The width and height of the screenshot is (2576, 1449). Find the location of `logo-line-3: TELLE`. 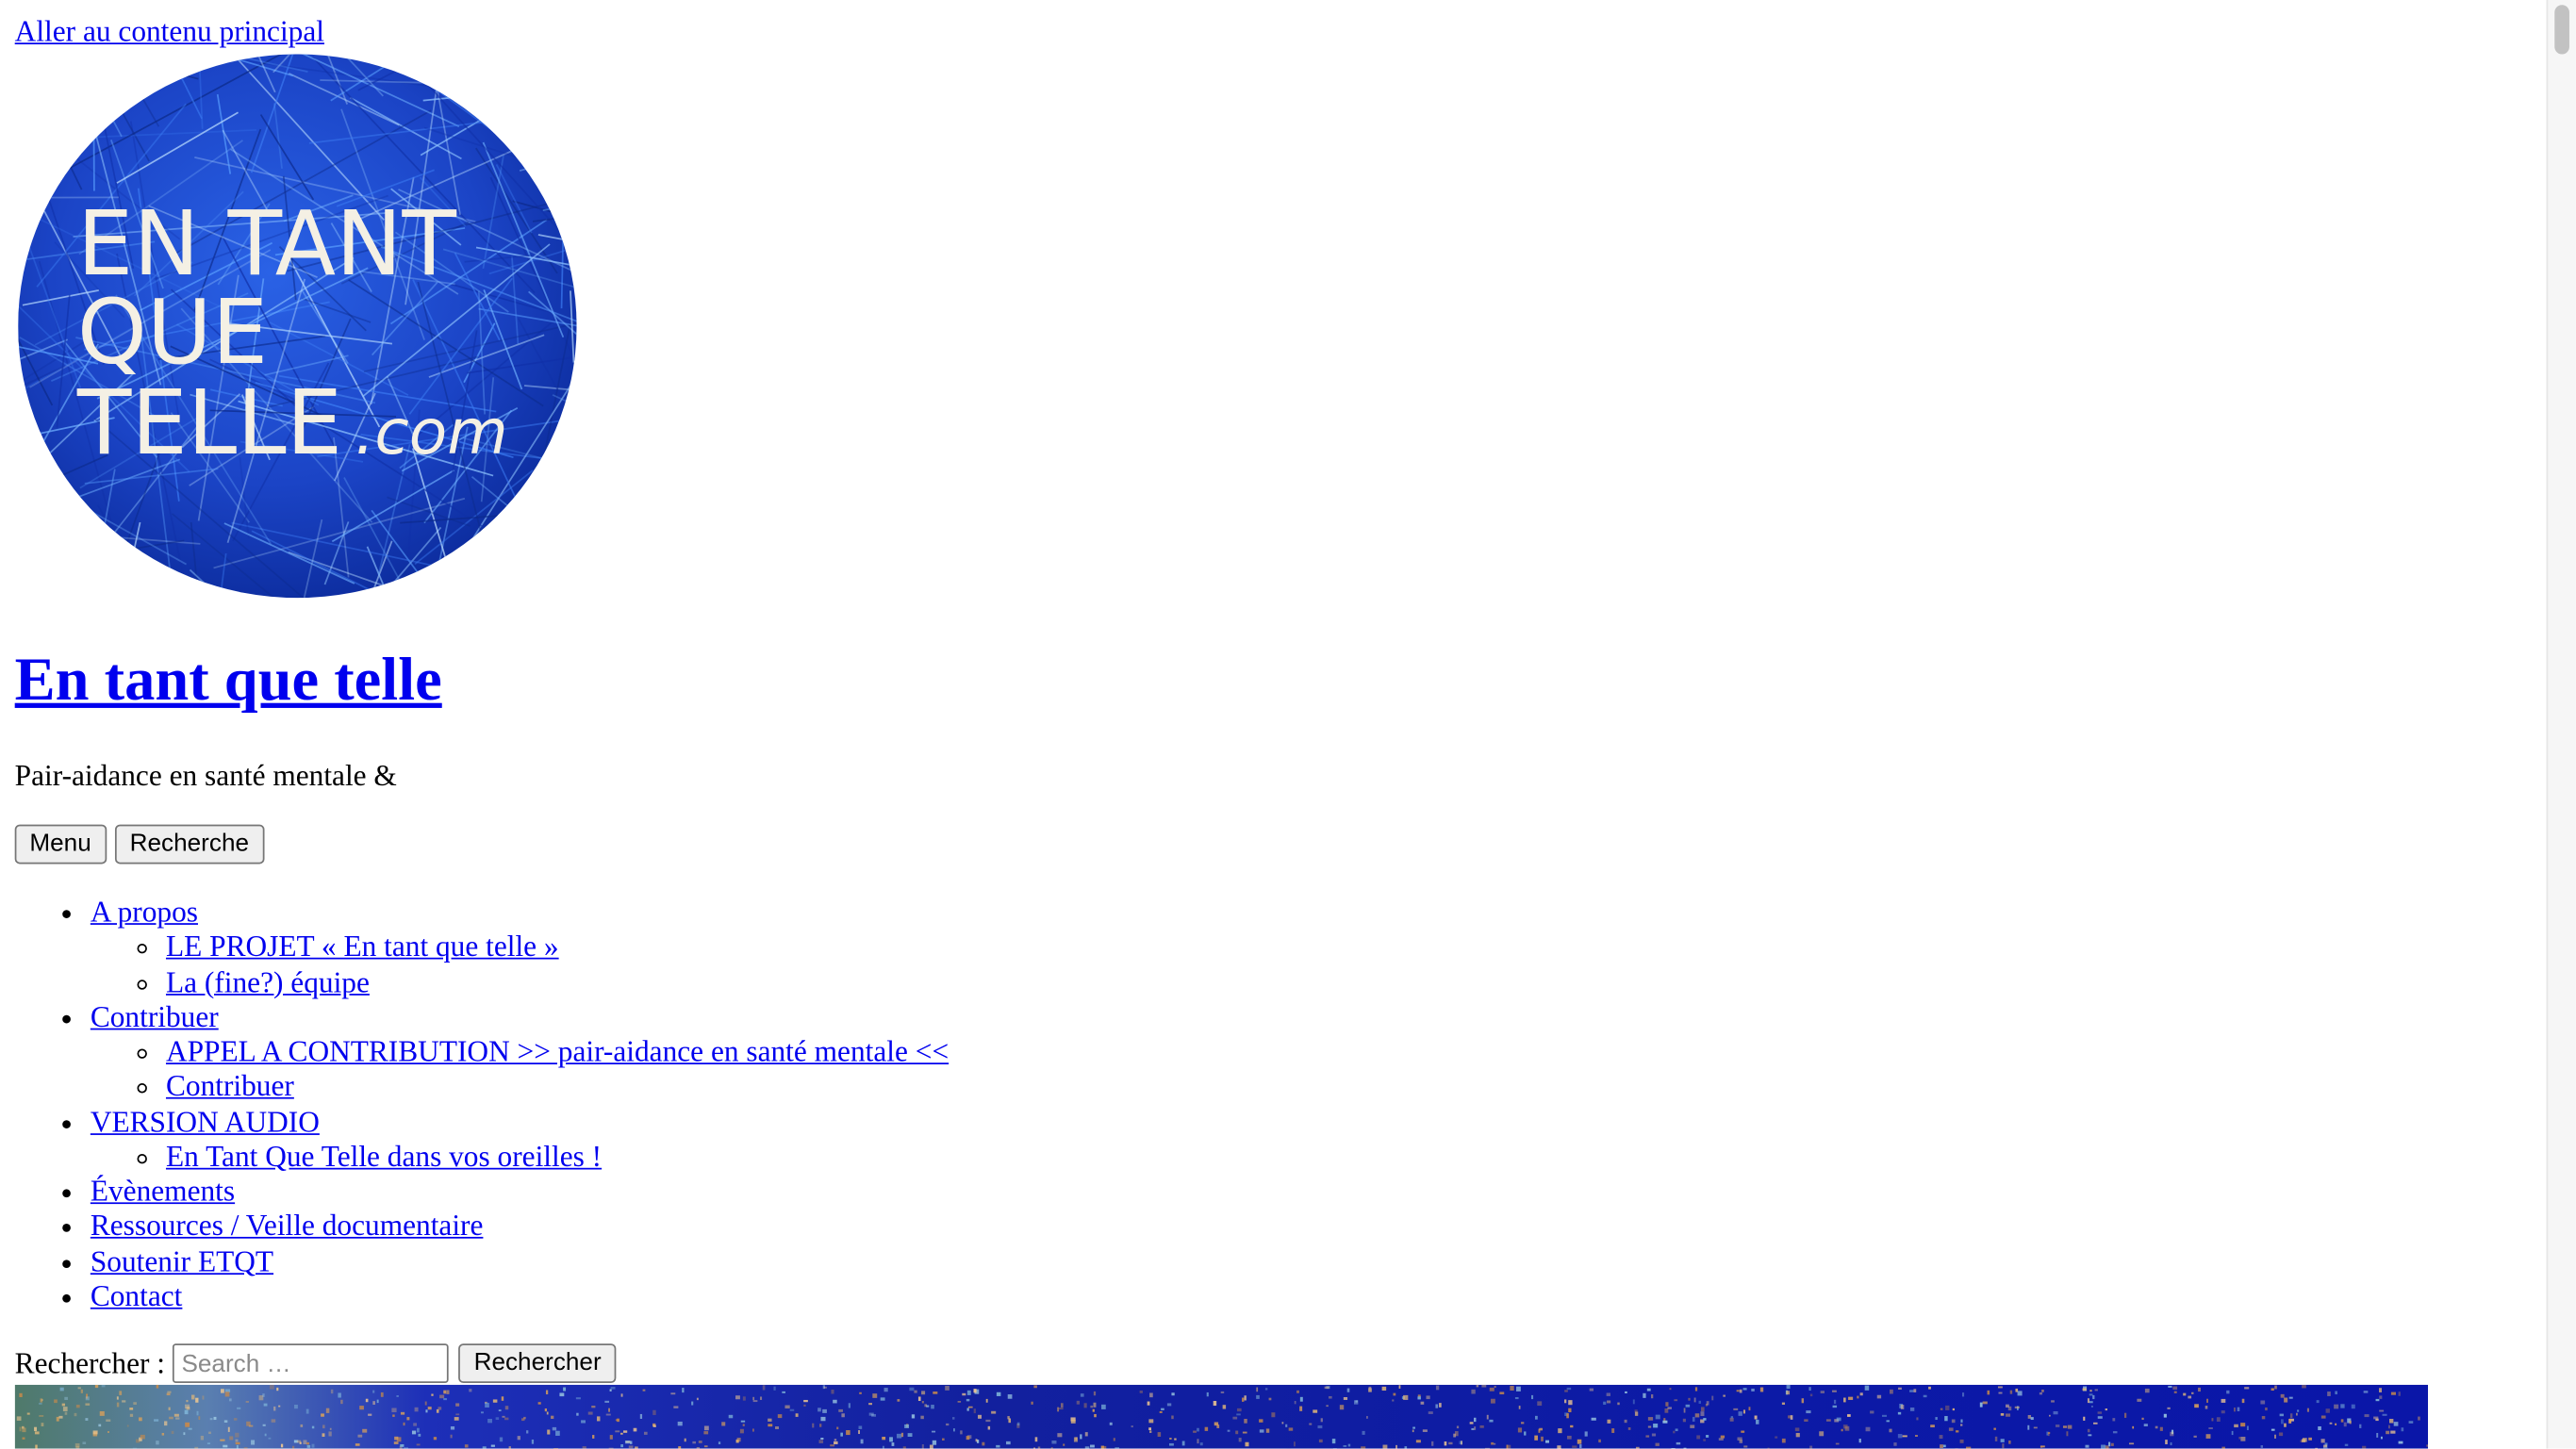

logo-line-3: TELLE is located at coordinates (209, 423).